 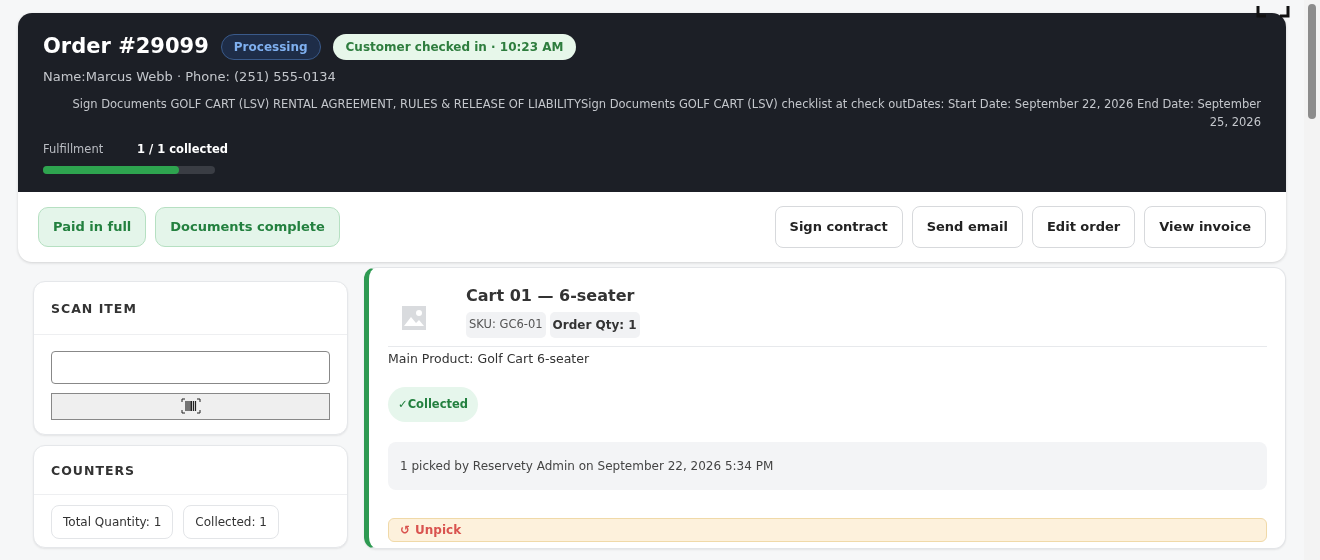 What do you see at coordinates (93, 470) in the screenshot?
I see `panel-title: COUNTERS` at bounding box center [93, 470].